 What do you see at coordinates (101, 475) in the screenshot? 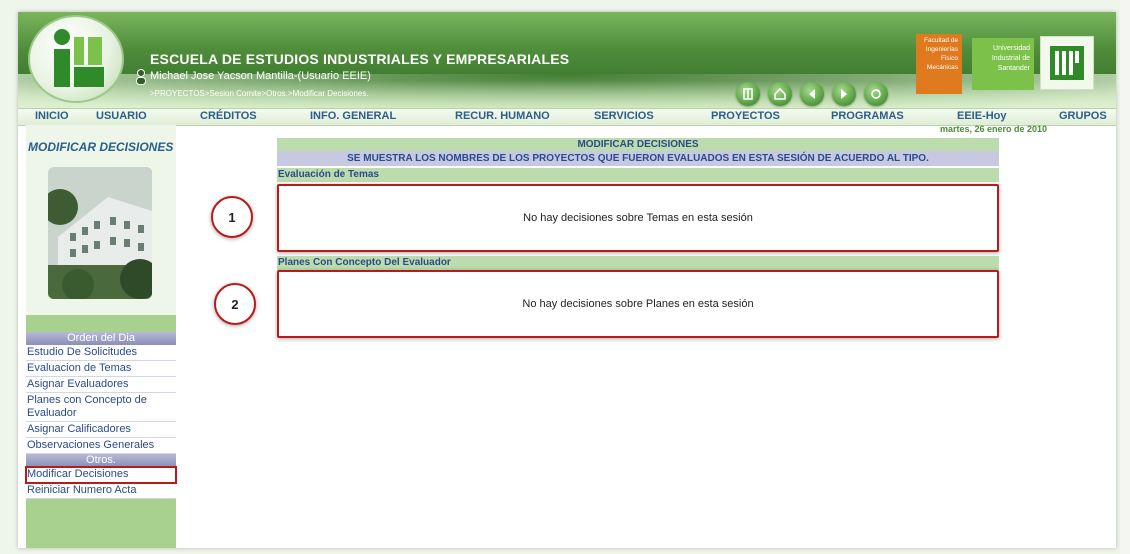
I see `sidebar-item-modificar-decisiones: Modificar Decisiones` at bounding box center [101, 475].